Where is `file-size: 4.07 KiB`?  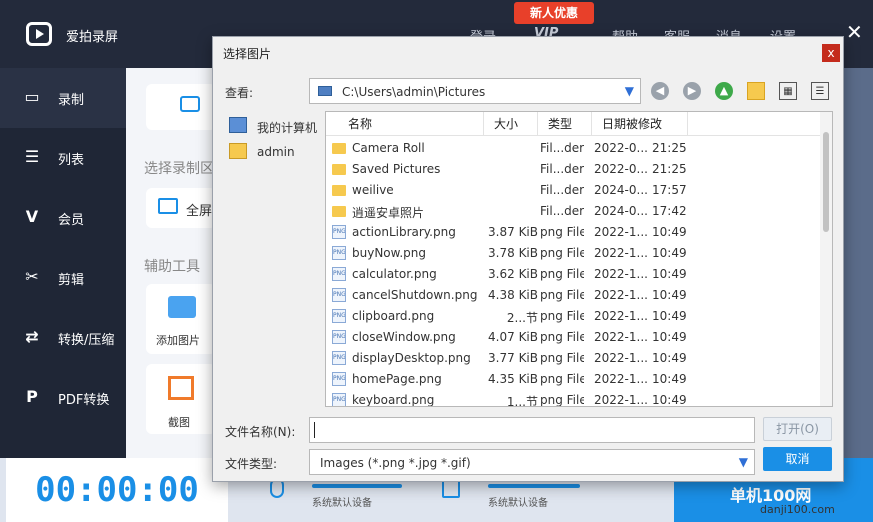 file-size: 4.07 KiB is located at coordinates (513, 337).